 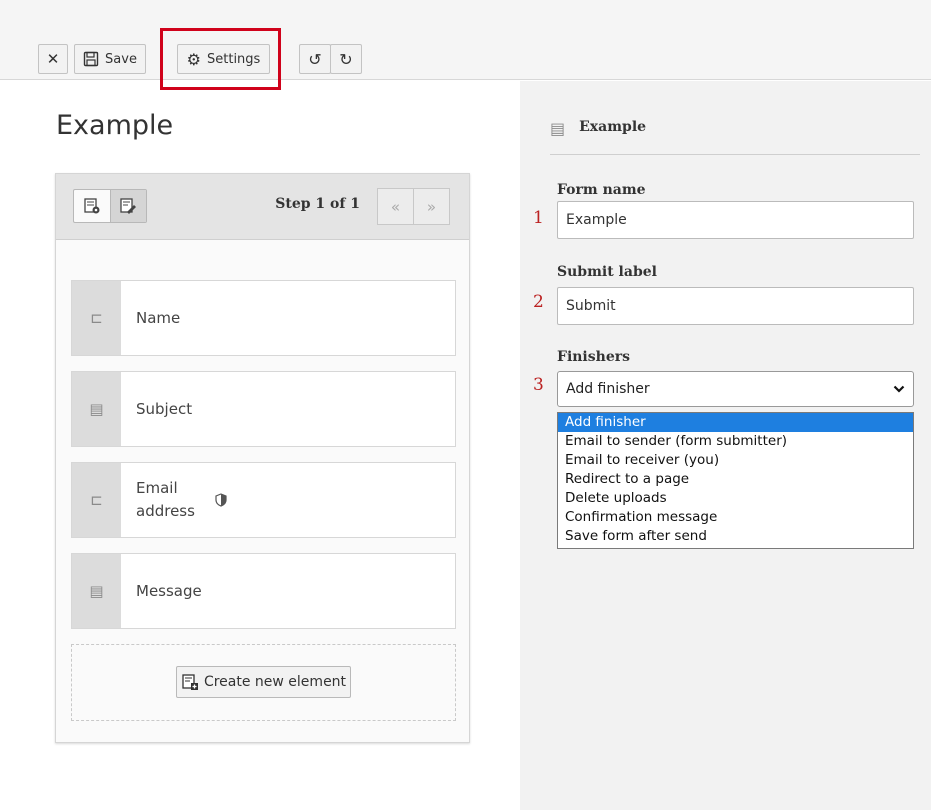 What do you see at coordinates (735, 498) in the screenshot?
I see `finisher-option: Delete uploads` at bounding box center [735, 498].